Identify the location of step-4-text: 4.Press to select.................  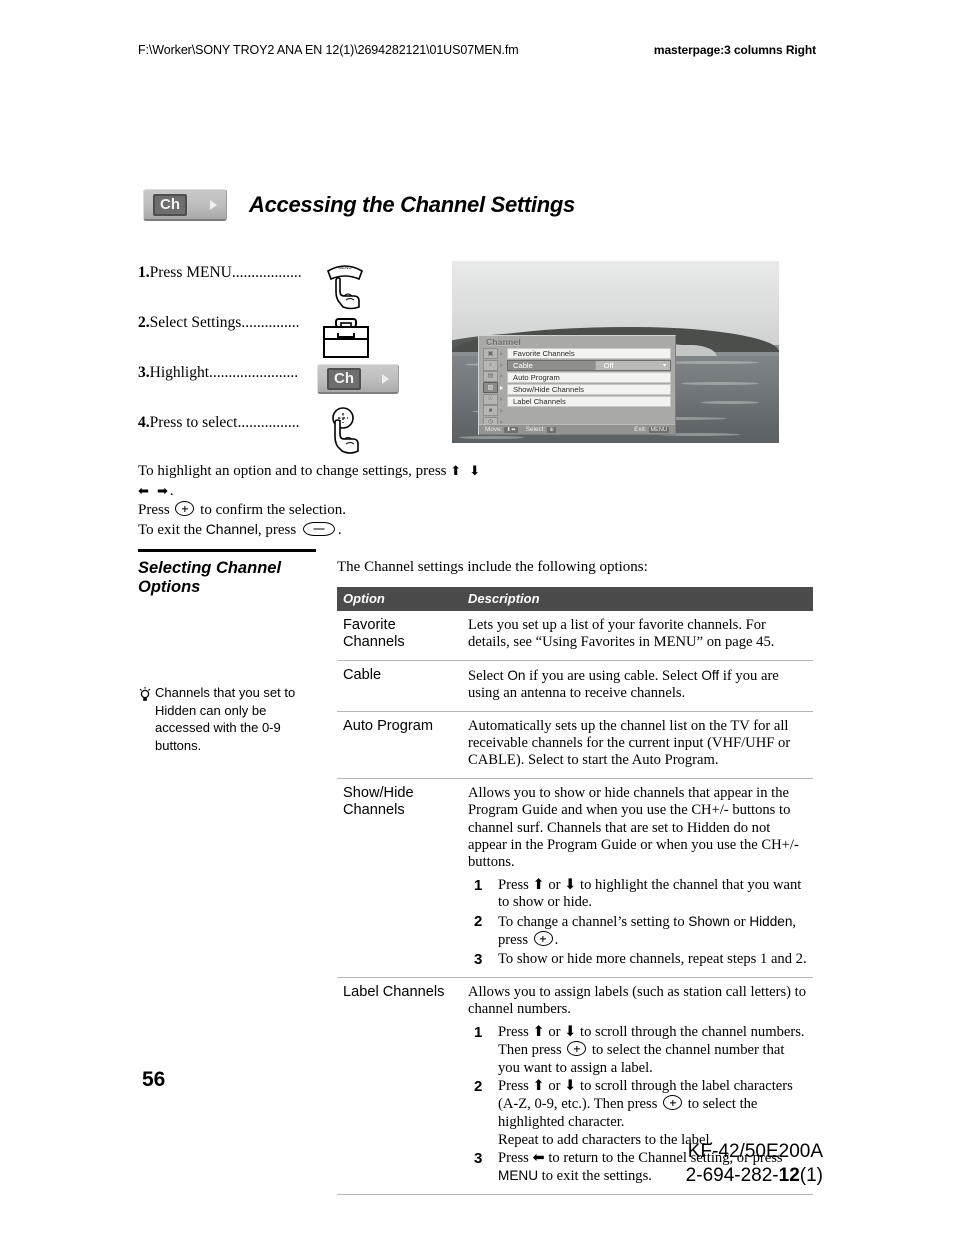
(218, 423).